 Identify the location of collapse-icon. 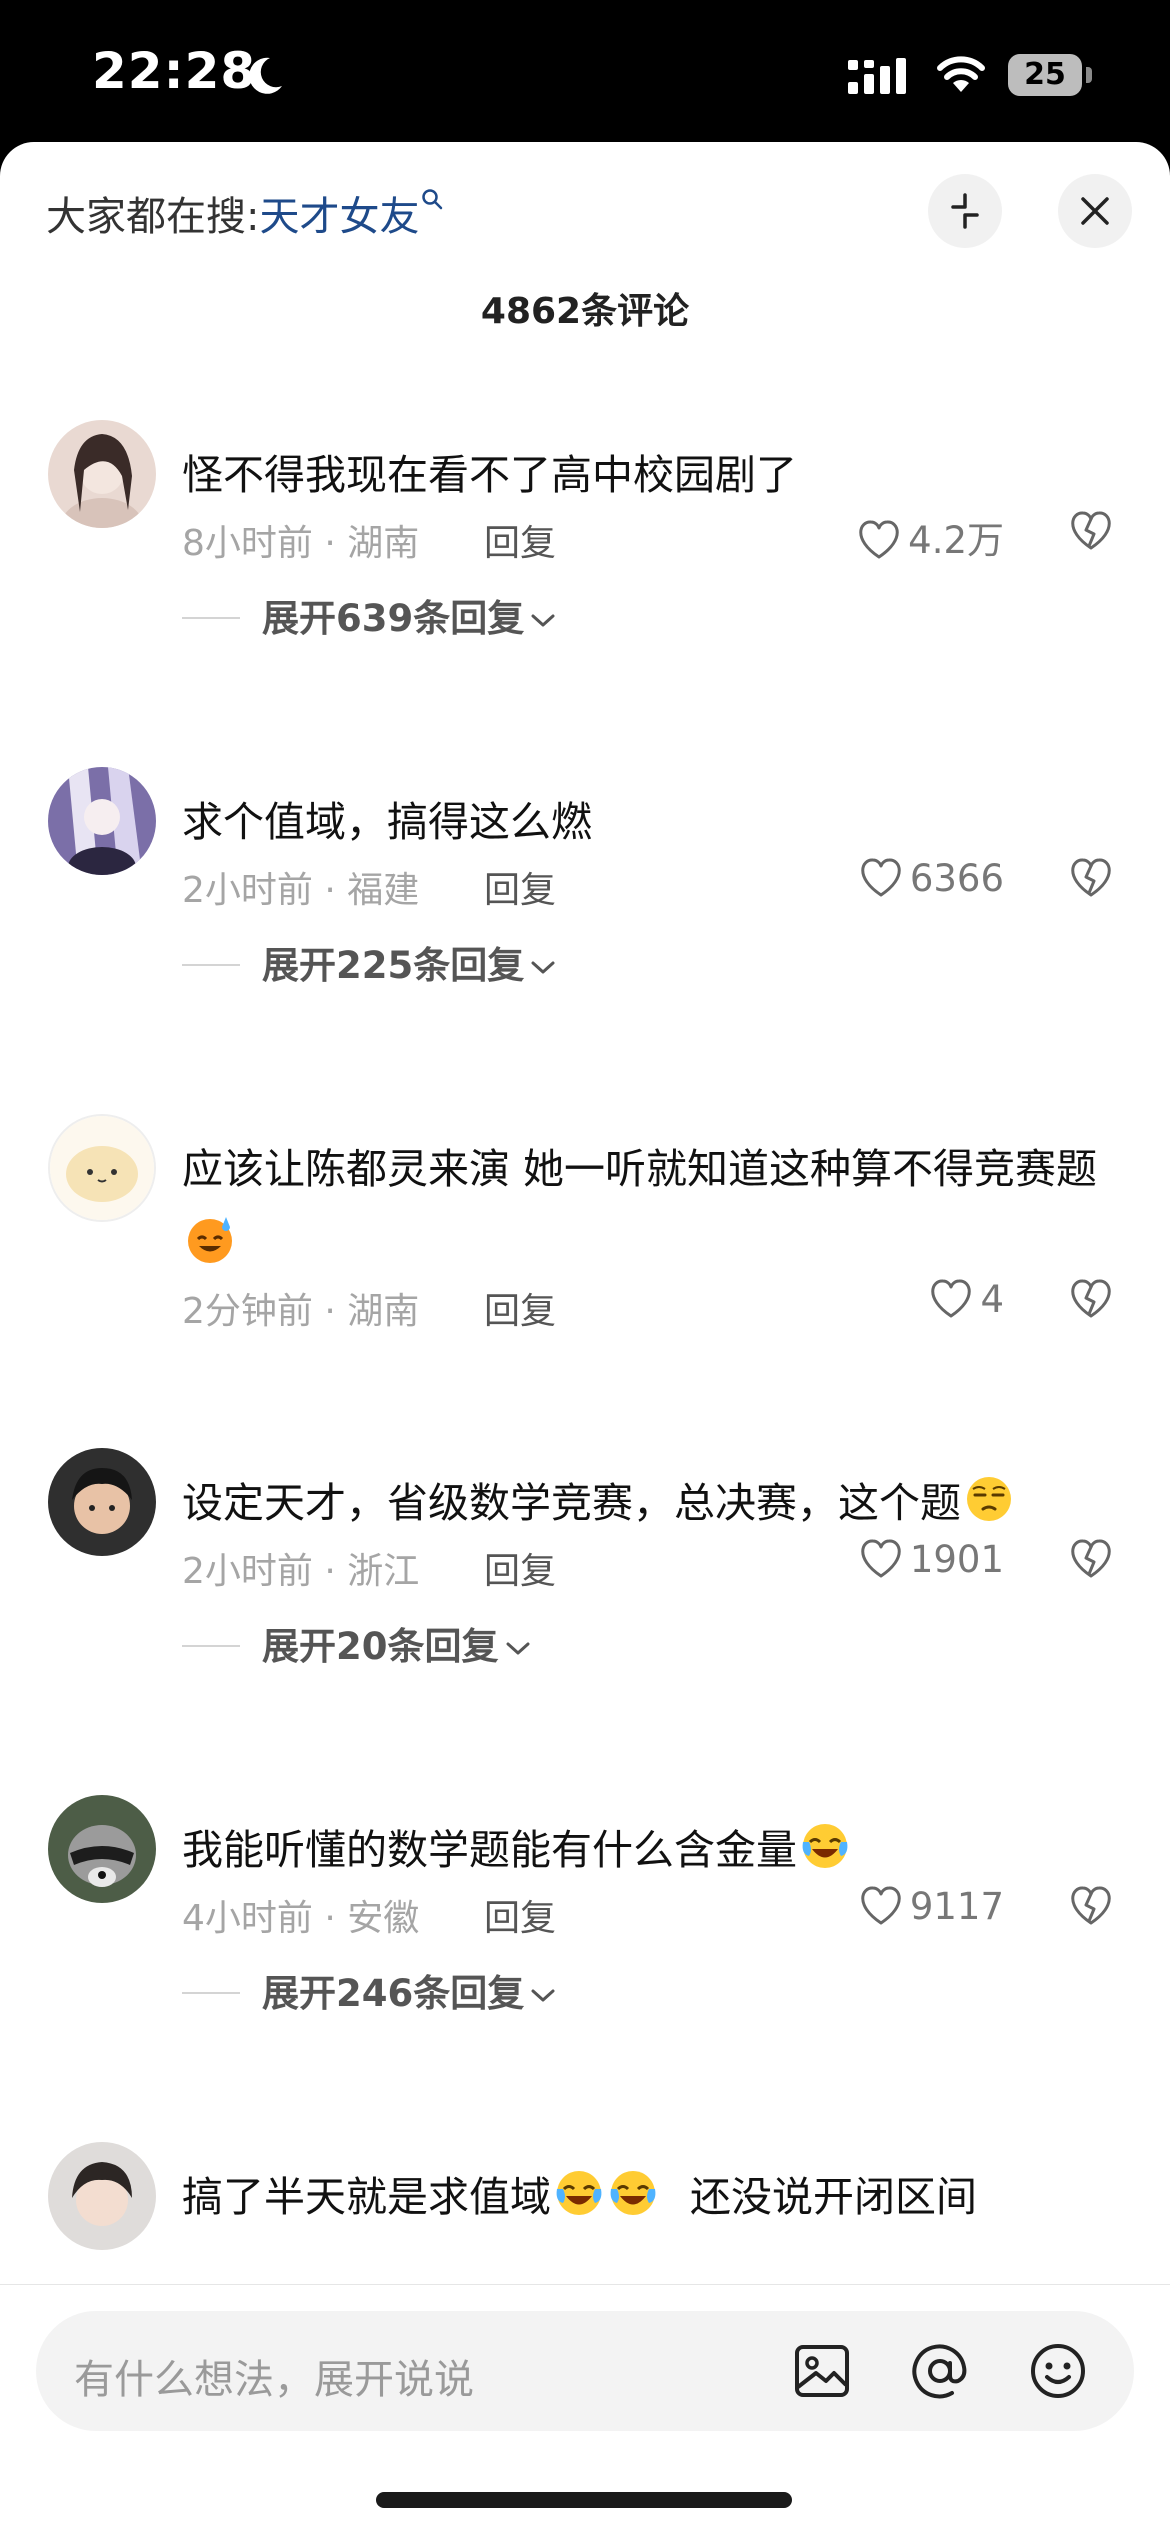
(965, 211).